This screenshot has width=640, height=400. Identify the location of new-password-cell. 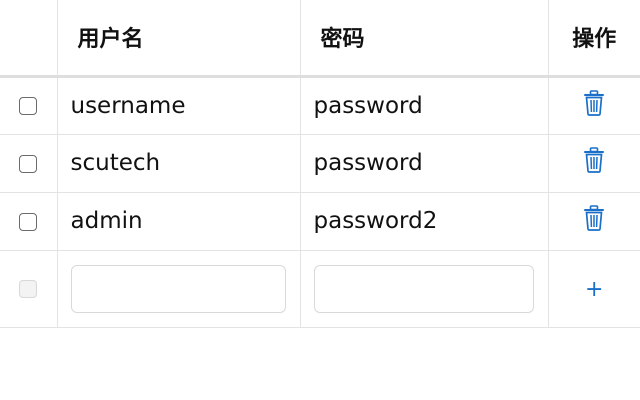
(424, 288).